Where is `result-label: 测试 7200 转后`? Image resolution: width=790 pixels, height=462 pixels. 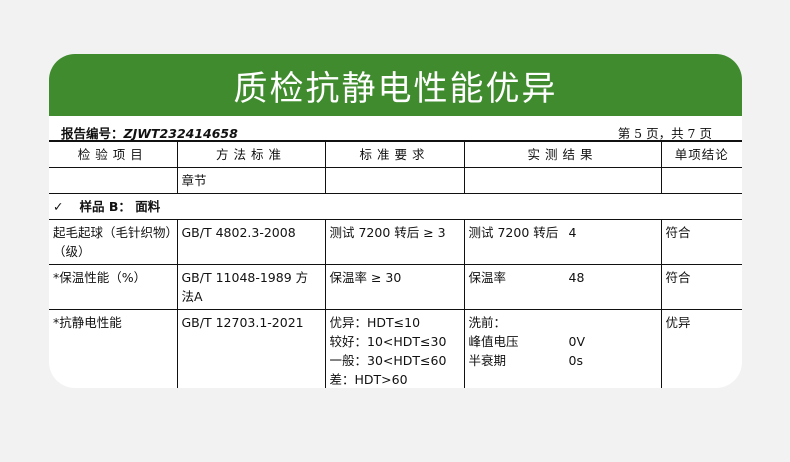
result-label: 测试 7200 转后 is located at coordinates (513, 232).